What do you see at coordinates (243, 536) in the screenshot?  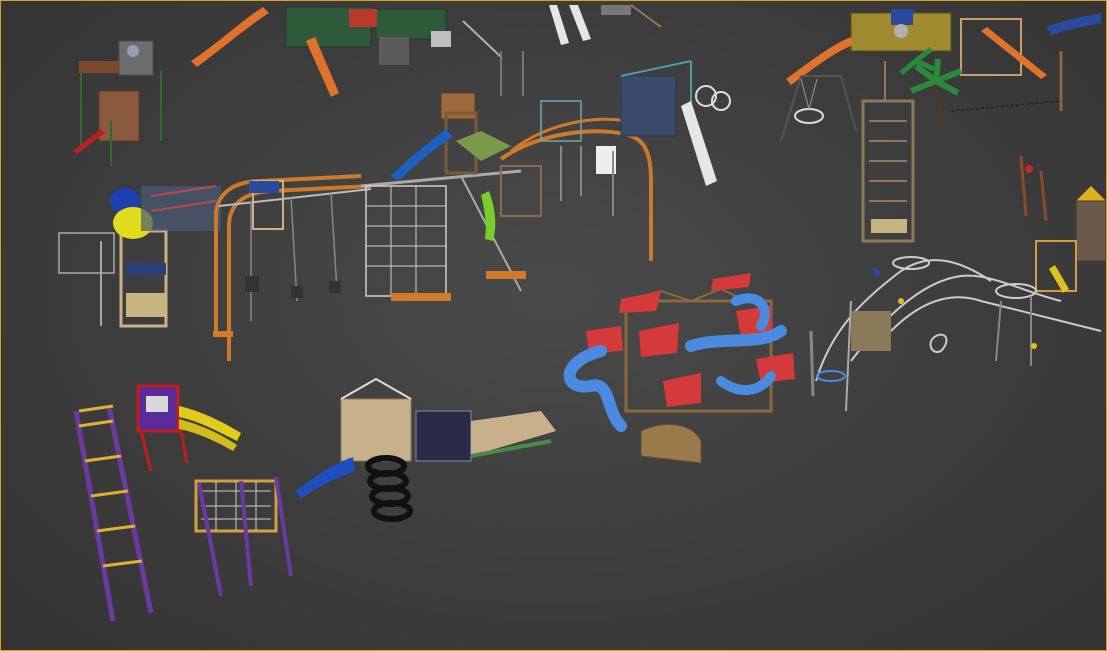 I see `rope-net-climber` at bounding box center [243, 536].